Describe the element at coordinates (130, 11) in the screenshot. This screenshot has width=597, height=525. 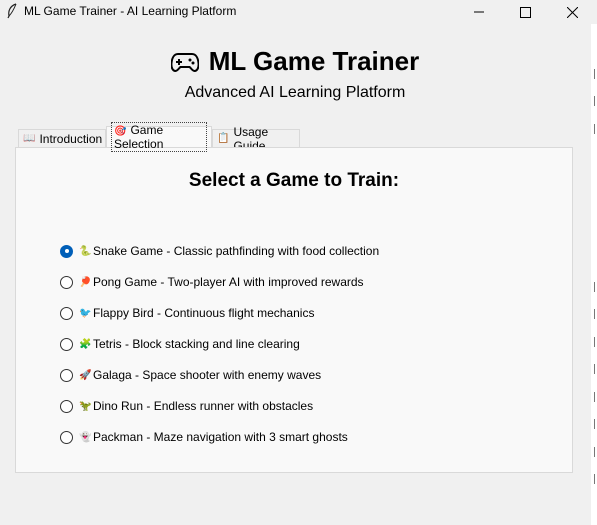
I see `window-title: ML Game Trainer - AI Learning Platform` at that location.